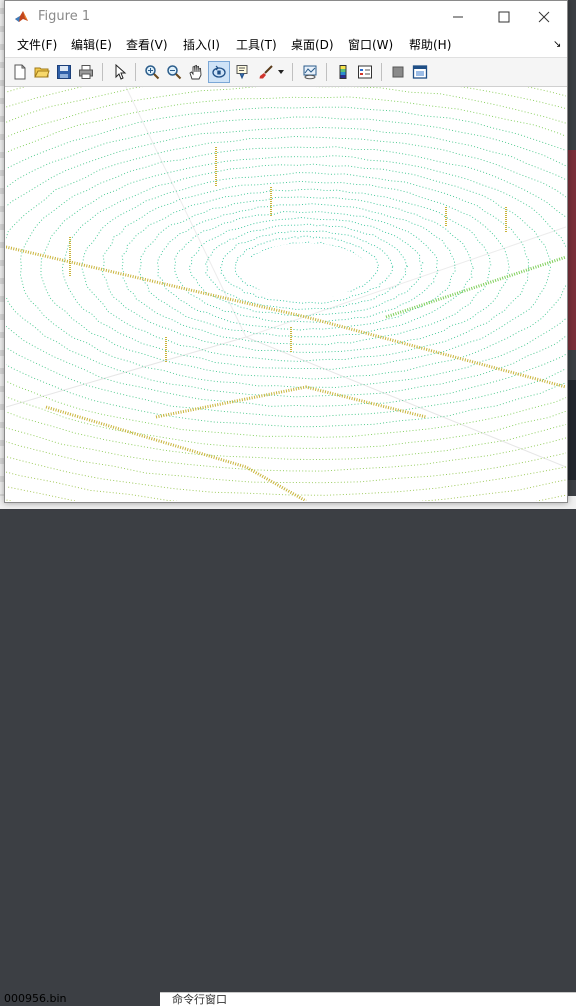 The height and width of the screenshot is (1006, 576). Describe the element at coordinates (199, 999) in the screenshot. I see `command-window-title: 命令行窗口` at that location.